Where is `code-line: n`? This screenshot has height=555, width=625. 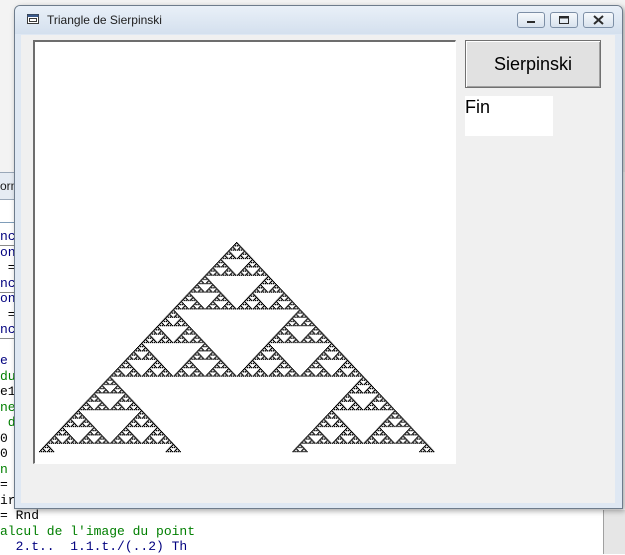
code-line: n is located at coordinates (4, 469).